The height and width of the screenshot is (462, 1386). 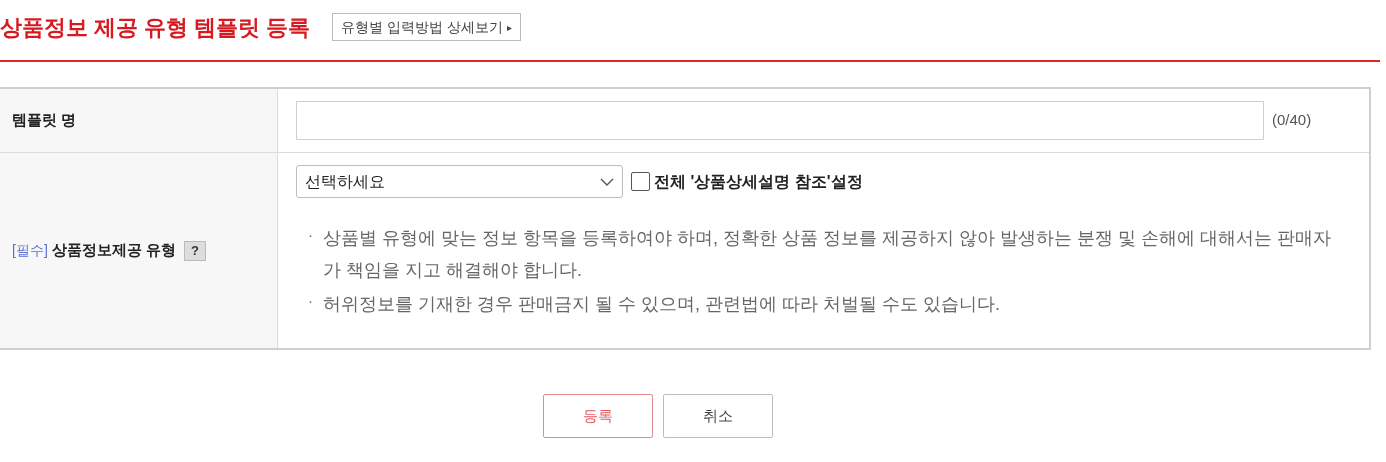 I want to click on notice-text: 상품별 유형에 맞는 정보 항목을 등록하여야 하며, 정확한 상품 정보를 제공하지 않아 발생하는 분쟁 및 손해에 대해서는 판매자가 책임을 지고 해결해야 합니다., so click(x=828, y=254).